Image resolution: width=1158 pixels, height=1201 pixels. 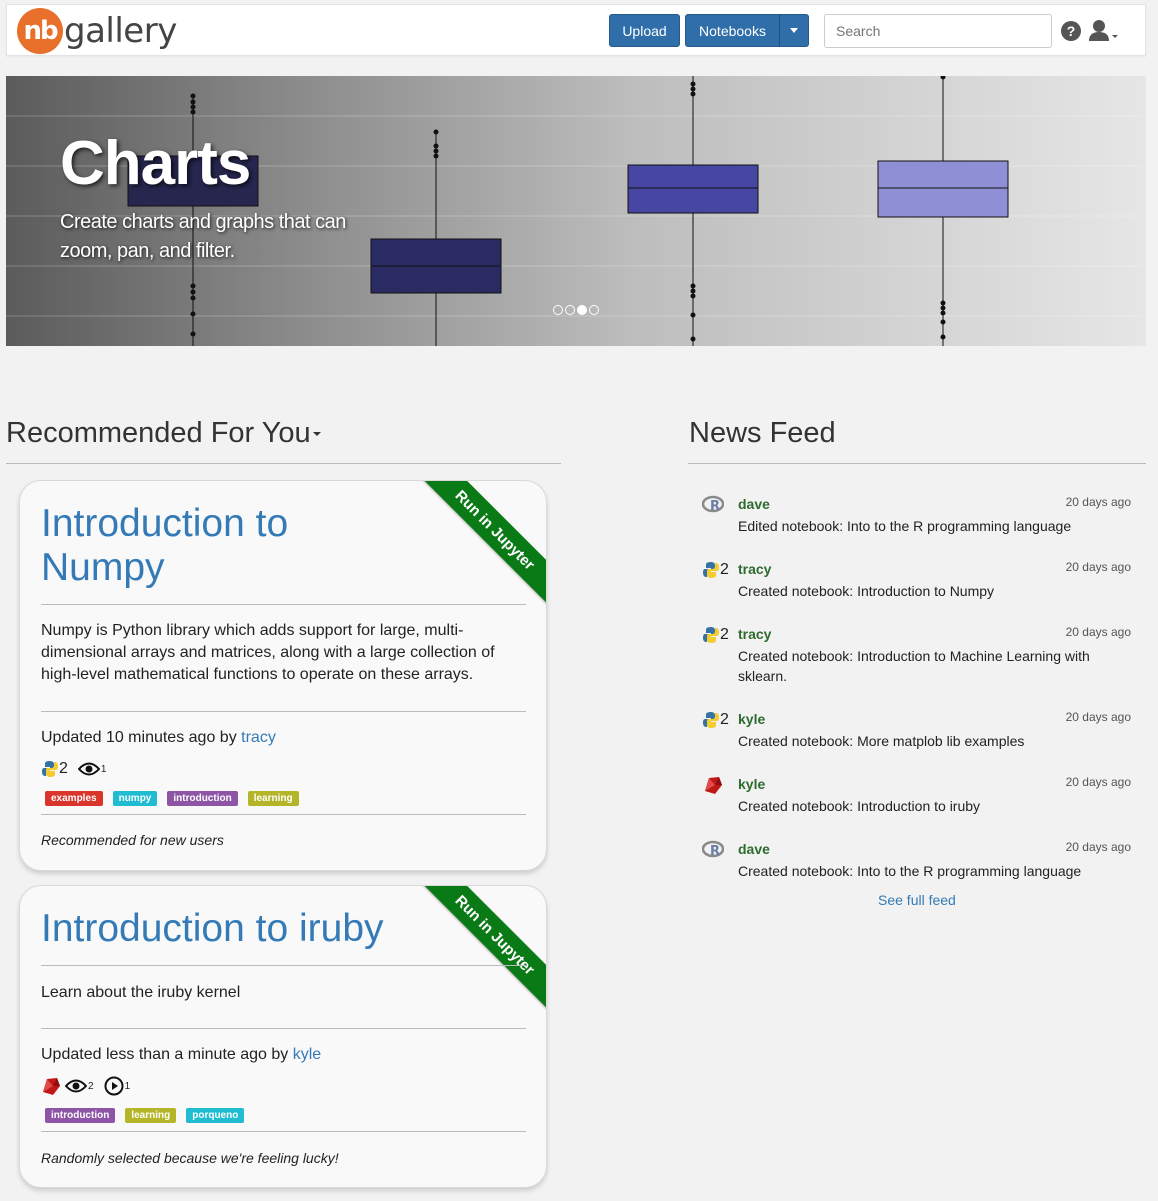 I want to click on see-full-feed-link: See full feed, so click(x=917, y=900).